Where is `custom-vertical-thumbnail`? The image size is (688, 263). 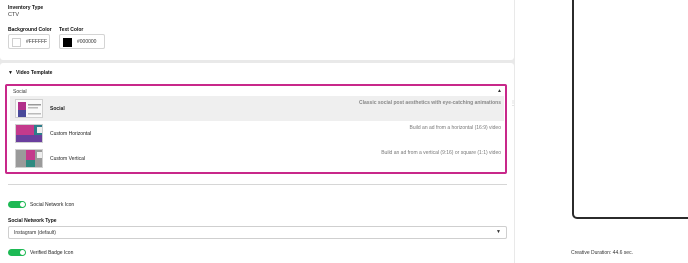
custom-vertical-thumbnail is located at coordinates (29, 158).